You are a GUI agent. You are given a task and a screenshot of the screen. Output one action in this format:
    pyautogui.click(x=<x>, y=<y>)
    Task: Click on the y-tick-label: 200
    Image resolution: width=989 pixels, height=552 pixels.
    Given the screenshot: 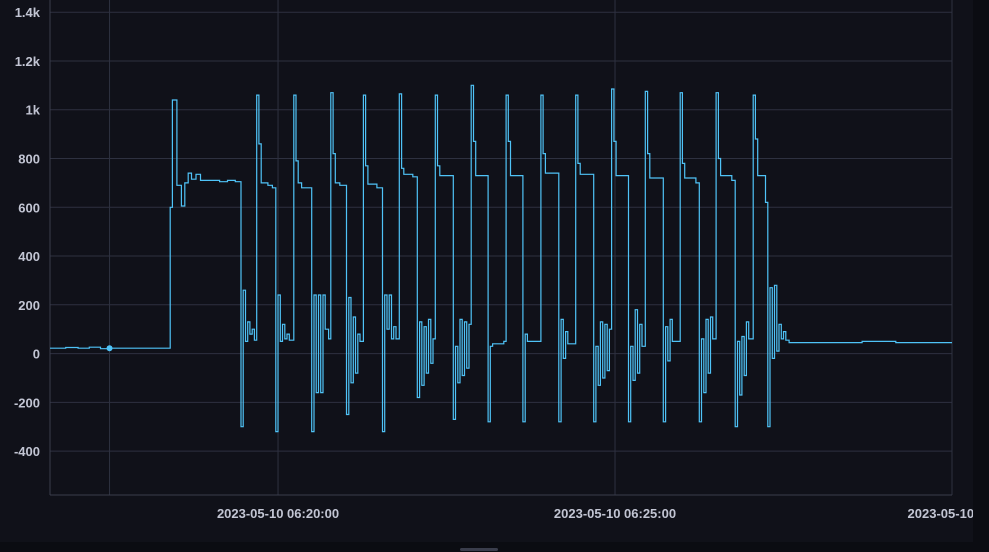 What is the action you would take?
    pyautogui.click(x=29, y=305)
    